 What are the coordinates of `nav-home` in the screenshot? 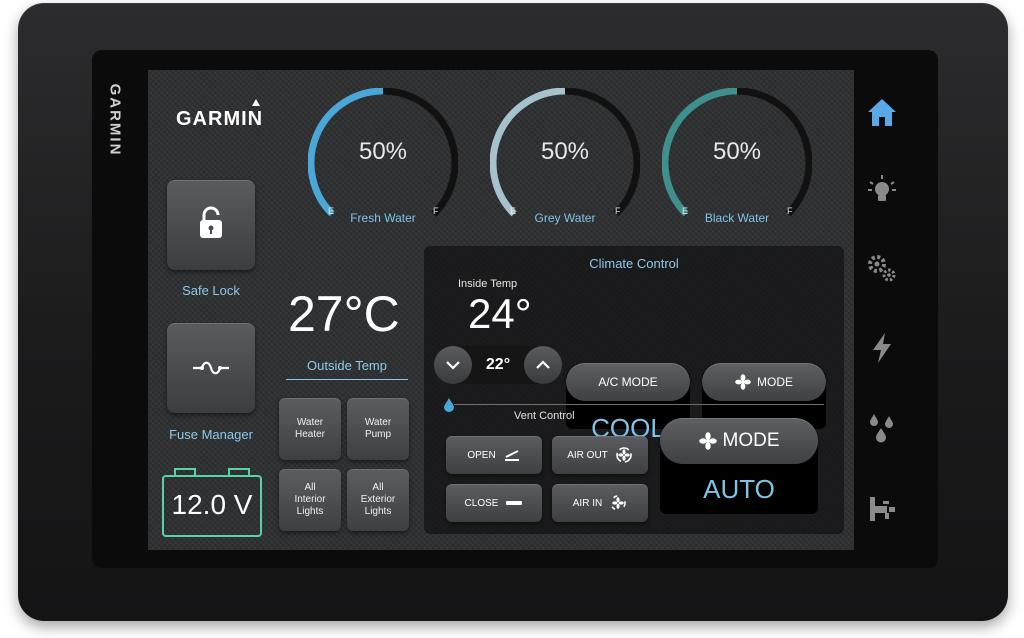 It's located at (882, 112).